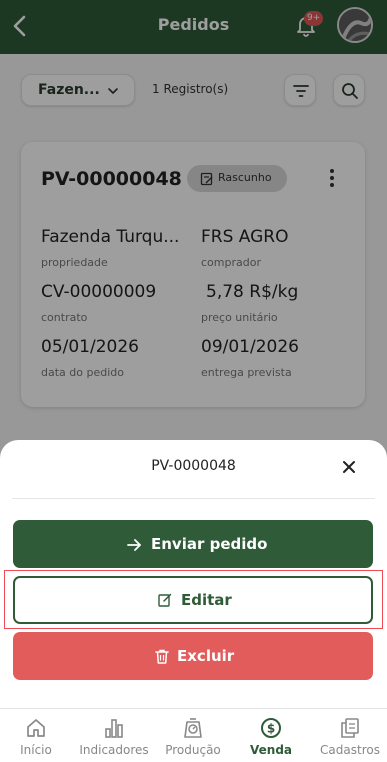 The height and width of the screenshot is (762, 387). Describe the element at coordinates (350, 750) in the screenshot. I see `tab-label: Cadastros` at that location.